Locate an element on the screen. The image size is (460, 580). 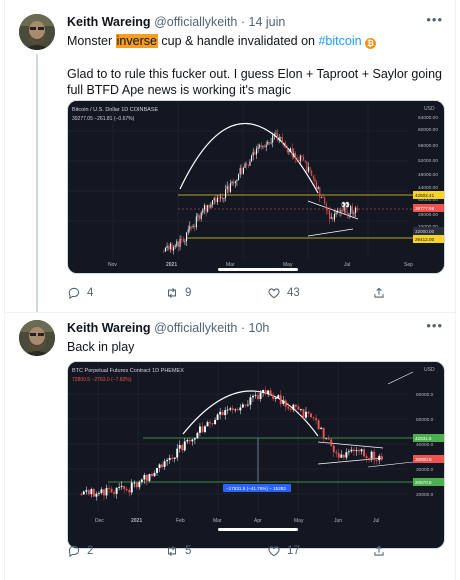
like-count: 17 is located at coordinates (293, 551).